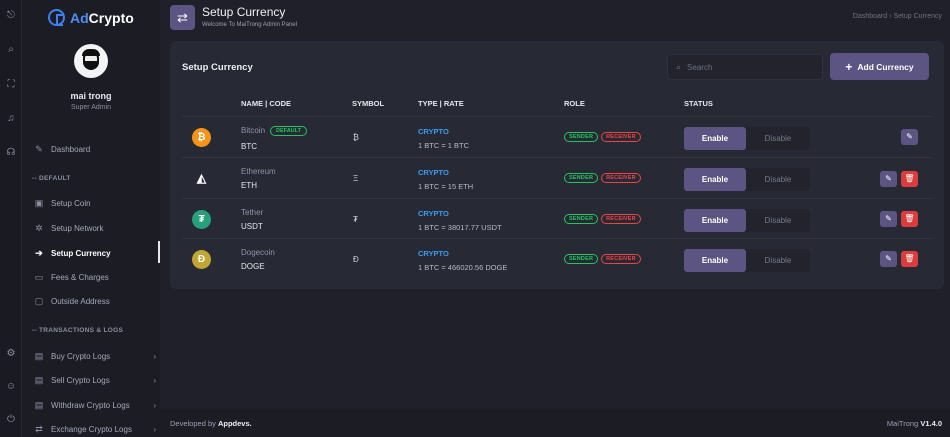 The image size is (950, 437). I want to click on sidebar-item-setup-coin: ▣ Setup Coin, so click(95, 203).